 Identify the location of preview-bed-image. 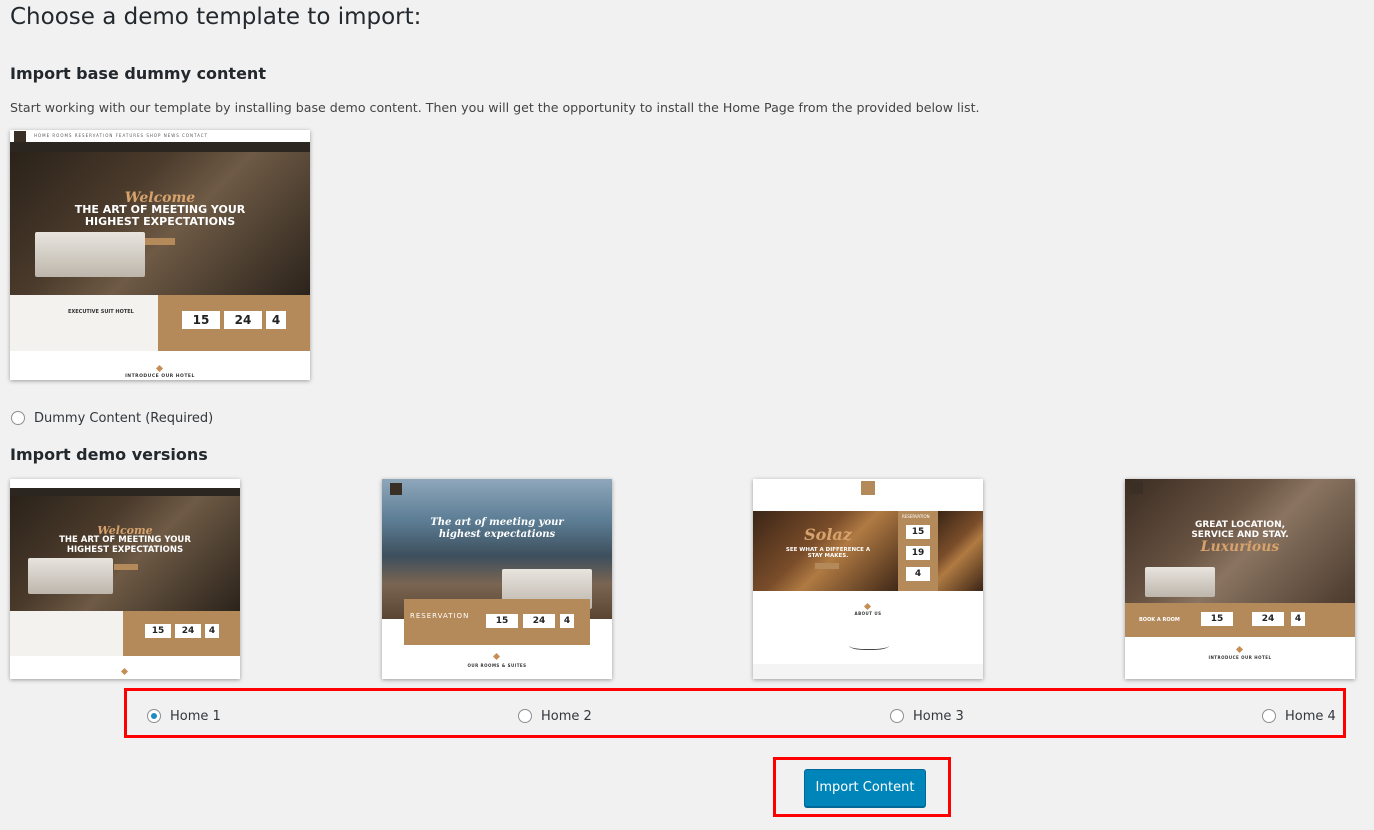
(90, 254).